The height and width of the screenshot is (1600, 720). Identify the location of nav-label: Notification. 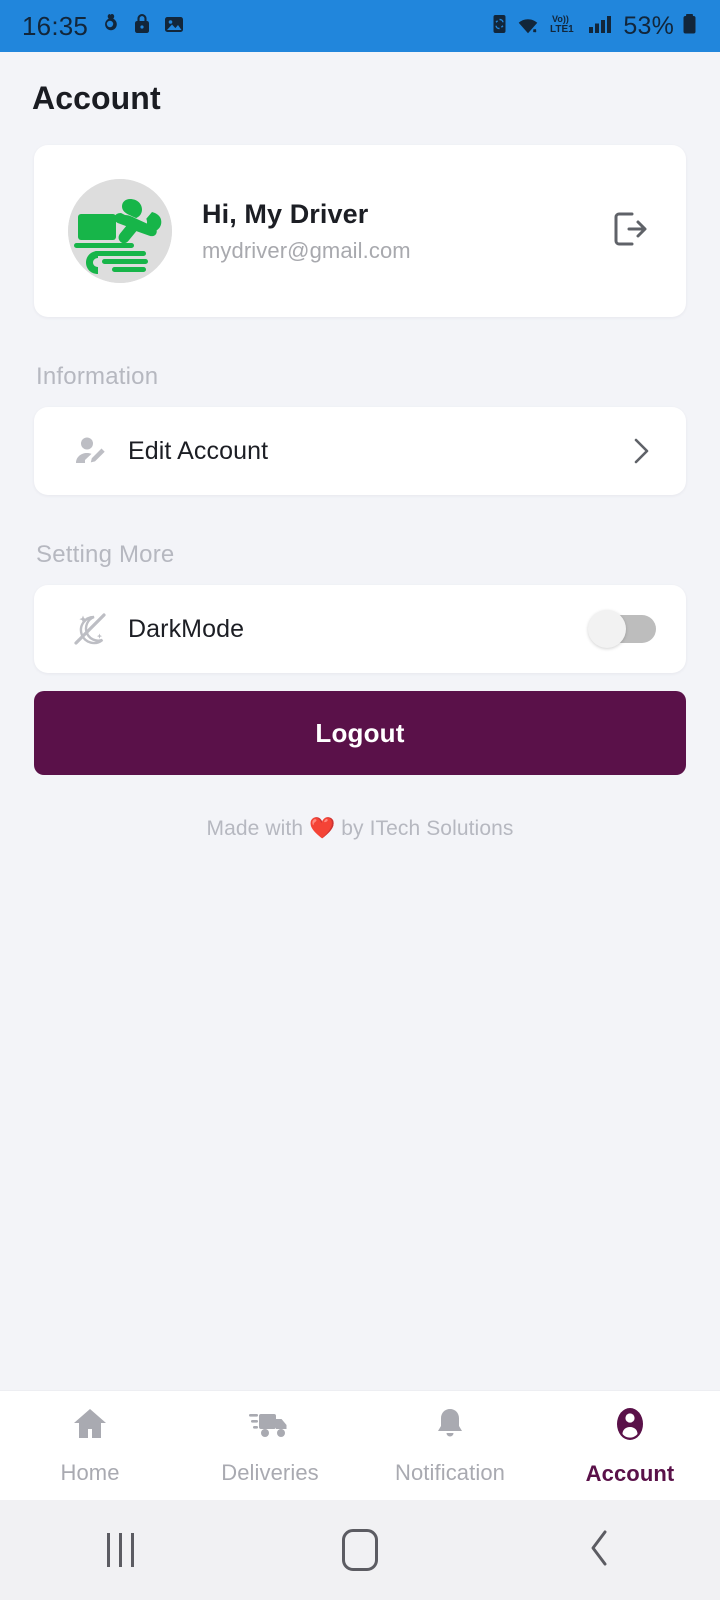
(450, 1472).